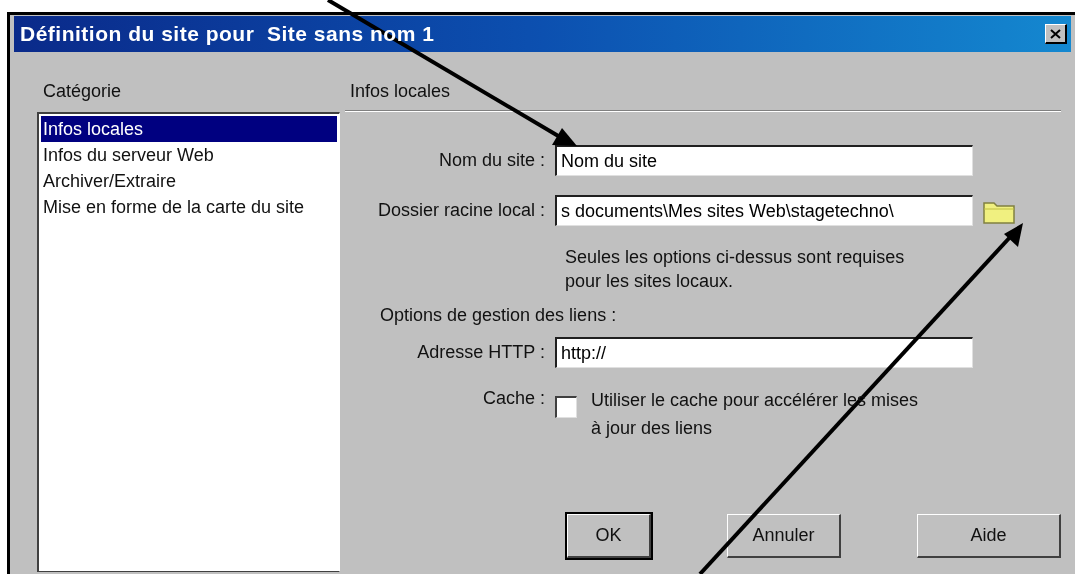 The image size is (1075, 574). Describe the element at coordinates (735, 269) in the screenshot. I see `note-text: Seules les options ci-dessus sont requises pour les sites locaux.` at that location.